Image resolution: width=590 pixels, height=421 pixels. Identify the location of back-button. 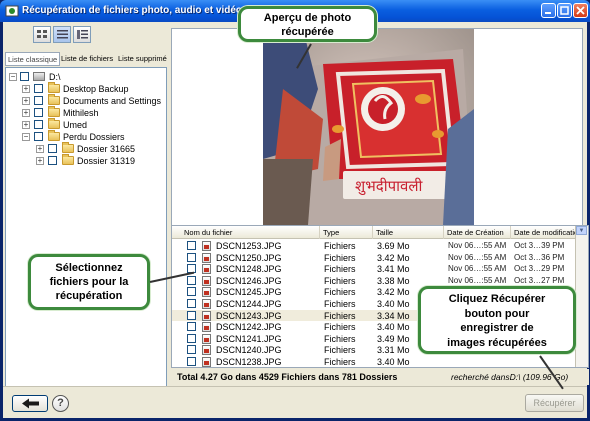
(30, 403).